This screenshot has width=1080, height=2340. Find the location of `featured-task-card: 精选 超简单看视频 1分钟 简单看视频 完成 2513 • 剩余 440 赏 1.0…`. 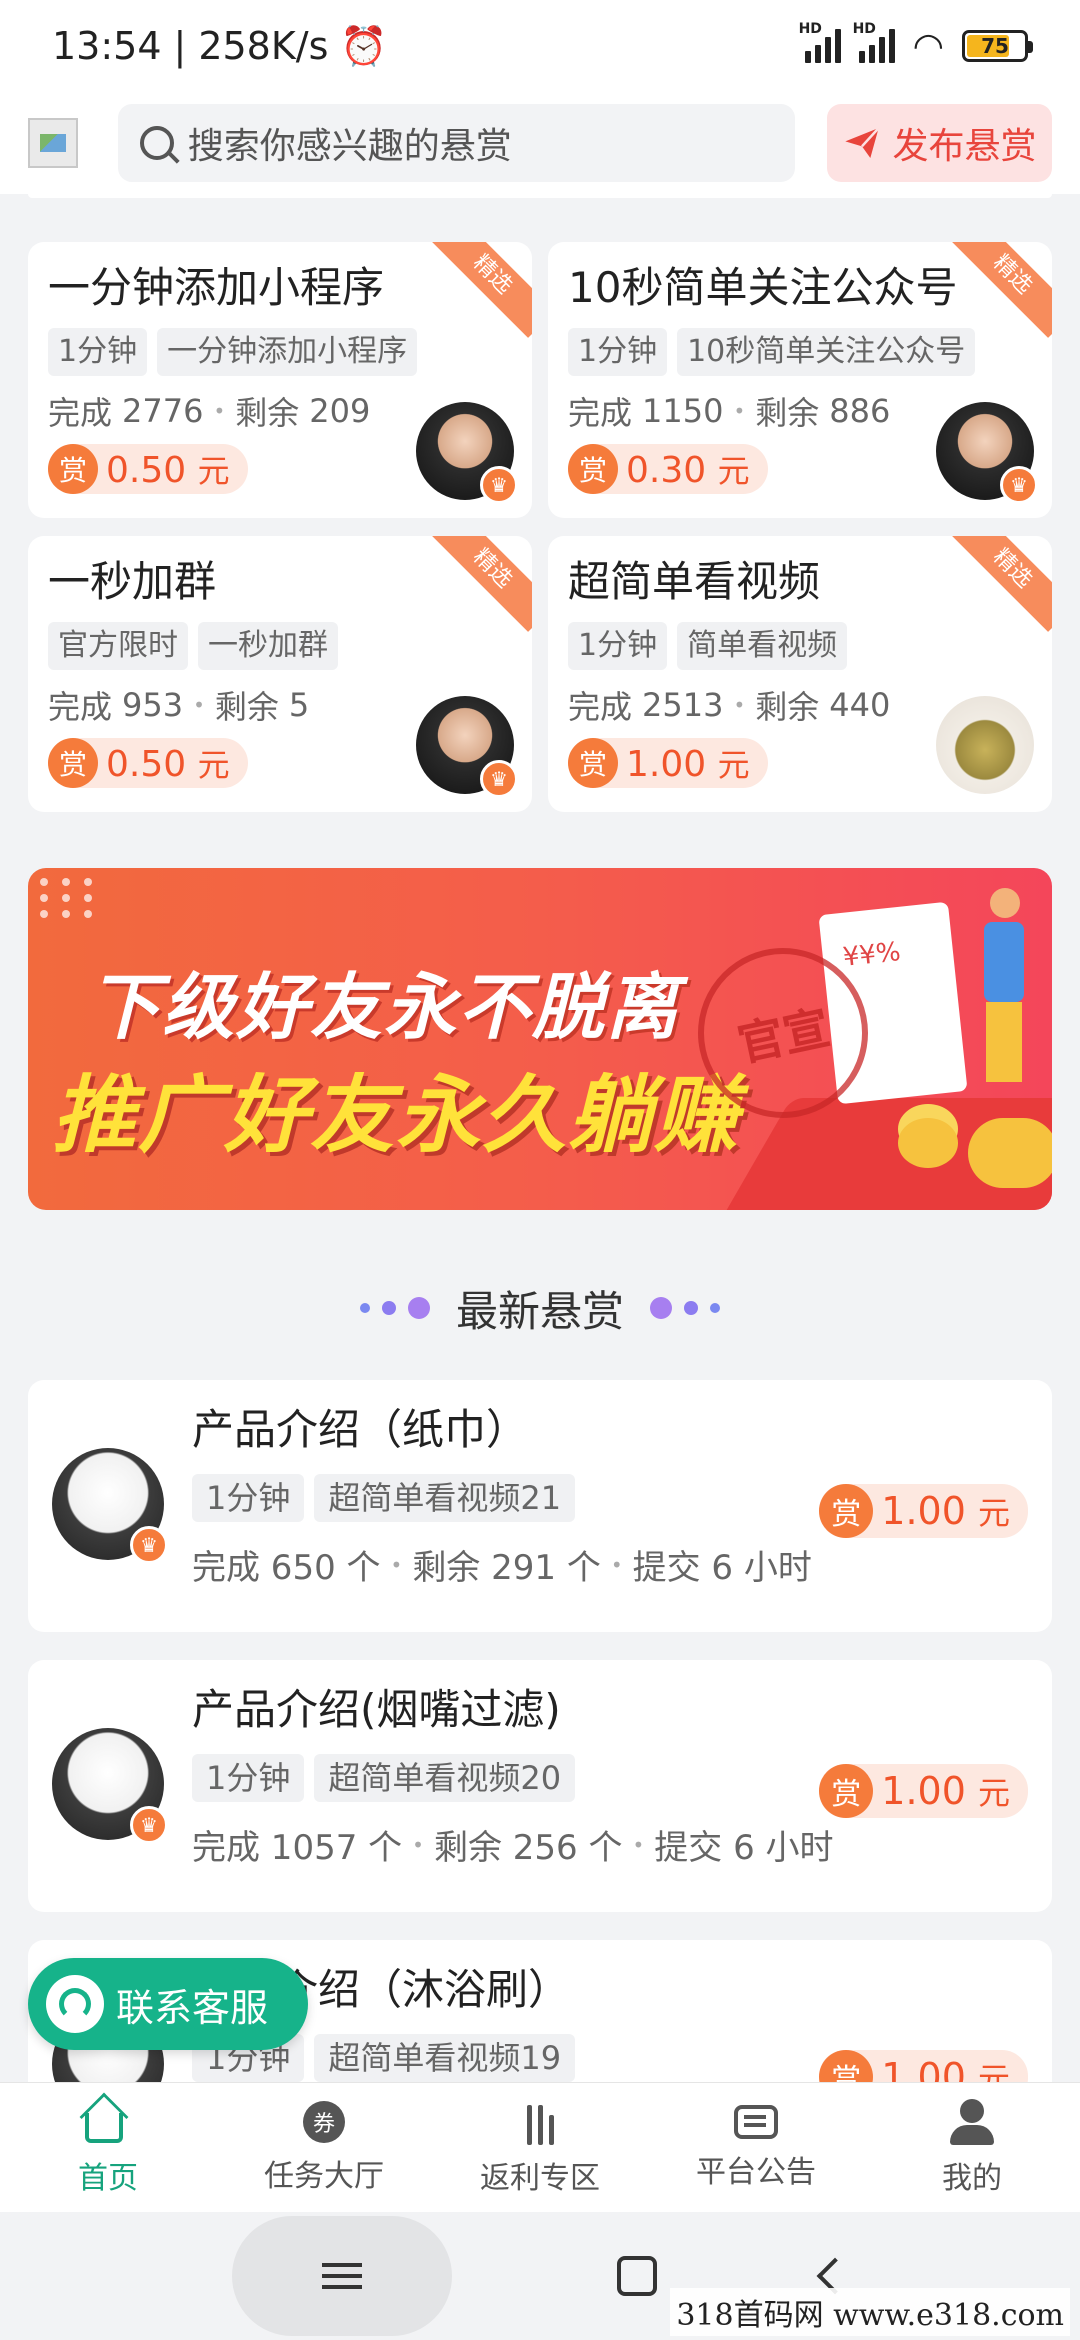

featured-task-card: 精选 超简单看视频 1分钟 简单看视频 完成 2513 • 剩余 440 赏 1.0… is located at coordinates (800, 674).